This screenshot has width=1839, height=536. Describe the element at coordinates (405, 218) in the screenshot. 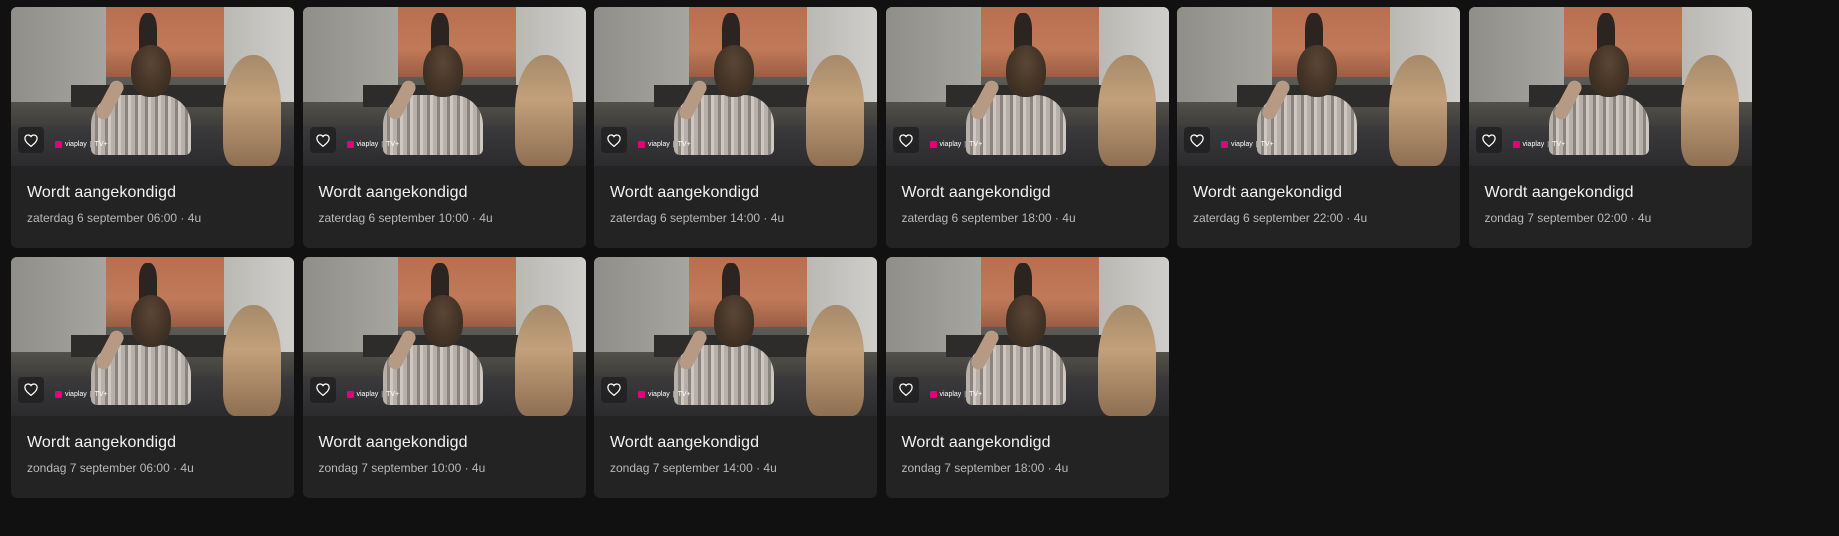

I see `program-schedule: zaterdag 6 september 10:00 · 4u` at that location.